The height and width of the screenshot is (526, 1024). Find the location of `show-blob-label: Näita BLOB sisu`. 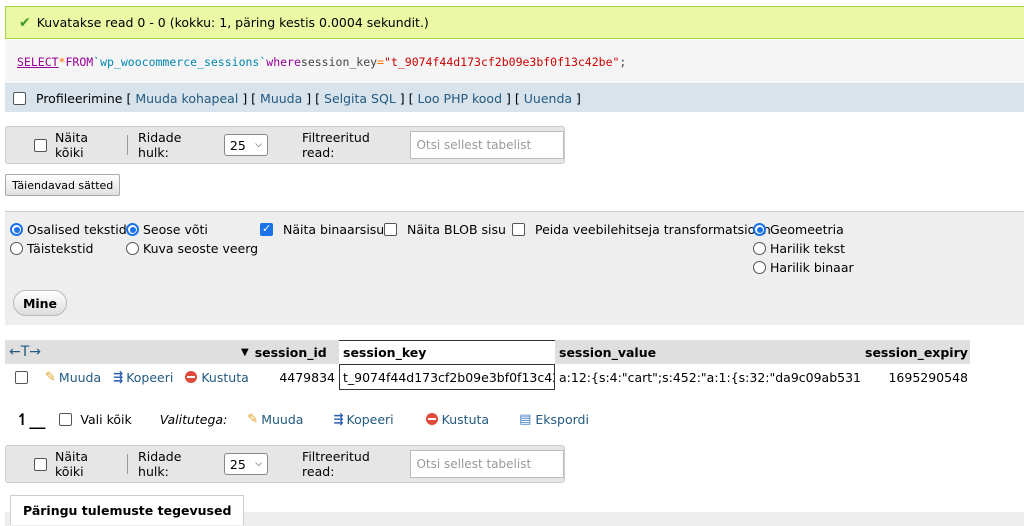

show-blob-label: Näita BLOB sisu is located at coordinates (456, 229).